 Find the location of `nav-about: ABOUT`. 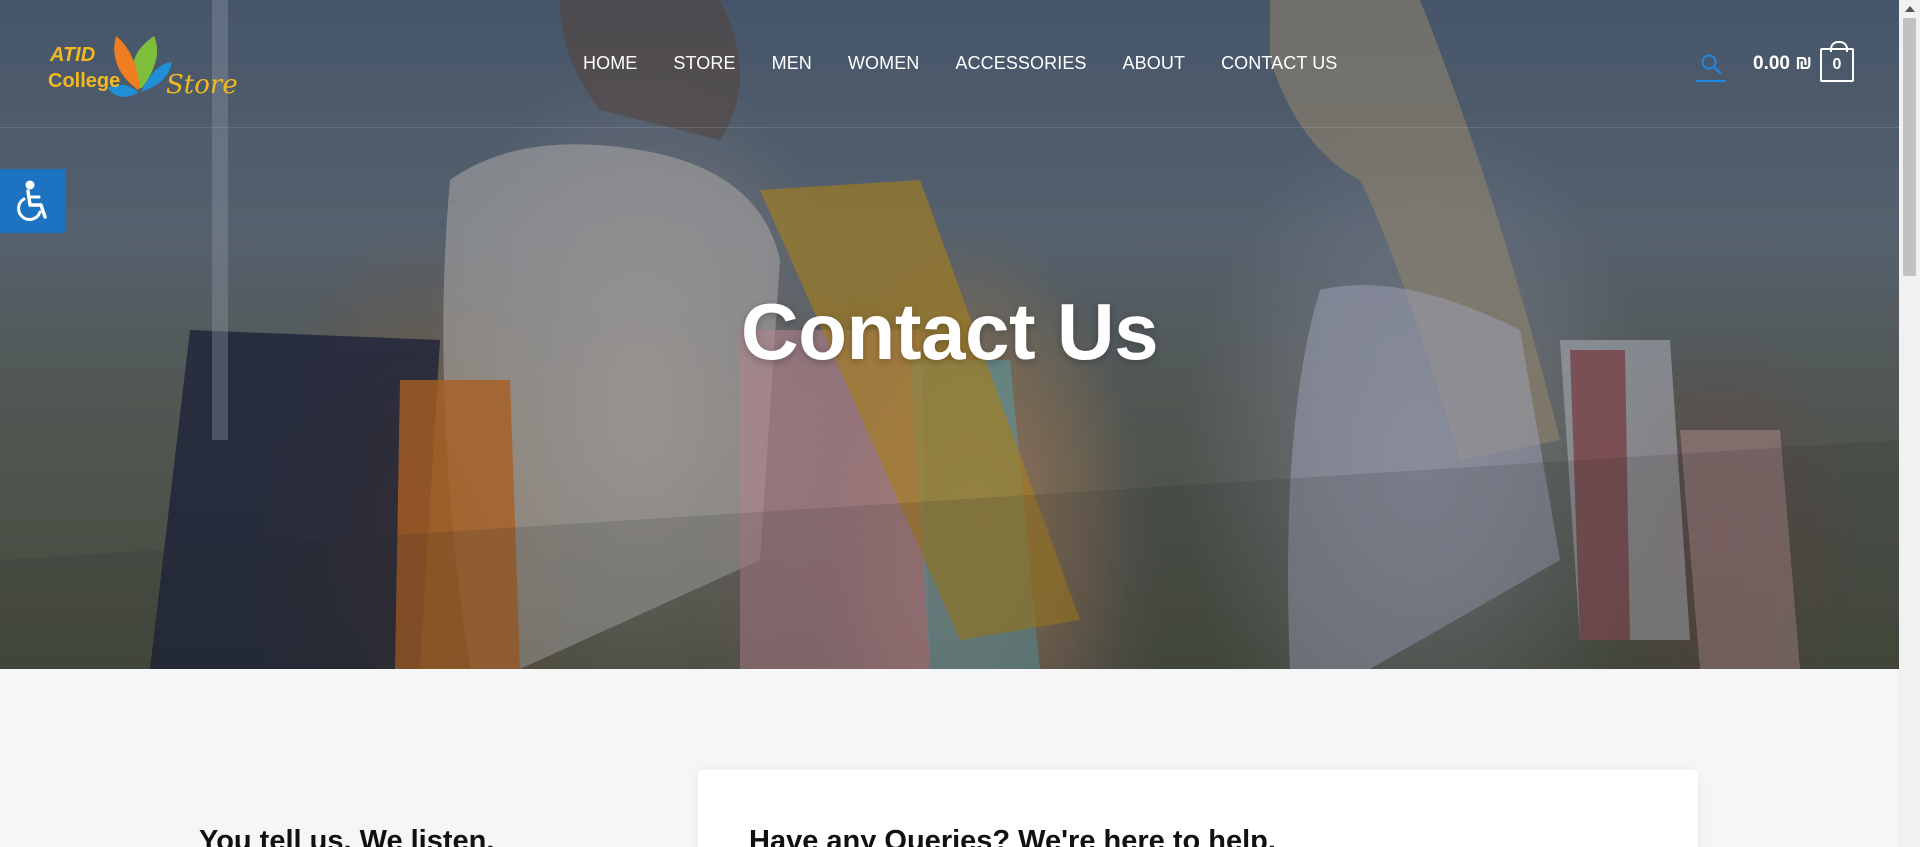

nav-about: ABOUT is located at coordinates (1154, 63).